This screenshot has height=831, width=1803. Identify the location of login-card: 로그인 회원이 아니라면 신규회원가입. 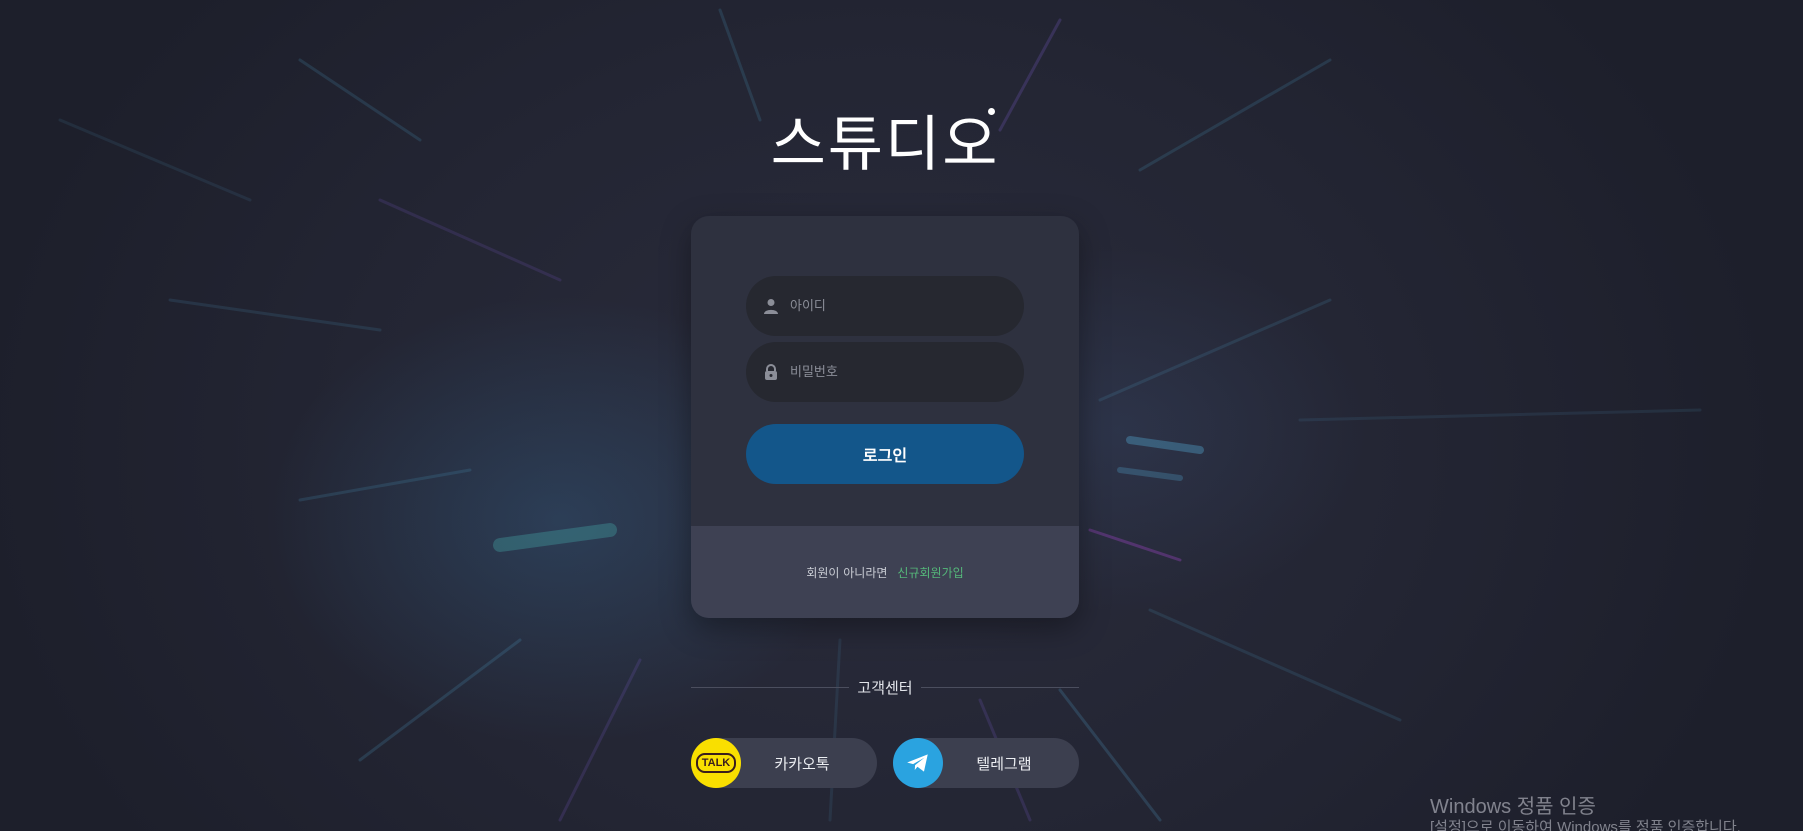
(885, 417).